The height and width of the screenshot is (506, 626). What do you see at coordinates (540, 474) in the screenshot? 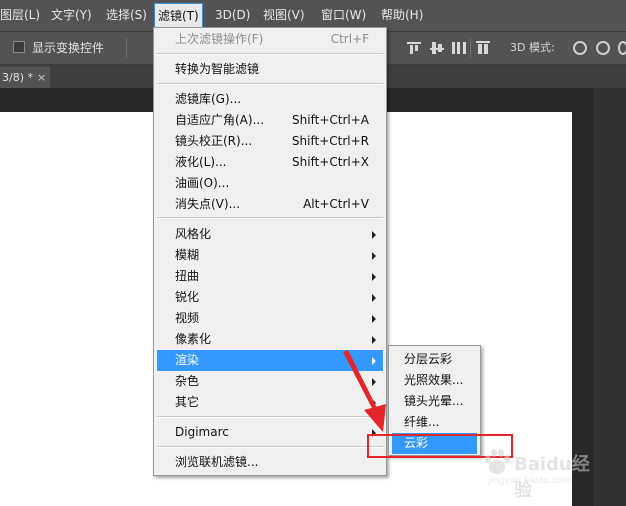
I see `baidu-watermark: Baidu经验 jingyan.baidu.com` at bounding box center [540, 474].